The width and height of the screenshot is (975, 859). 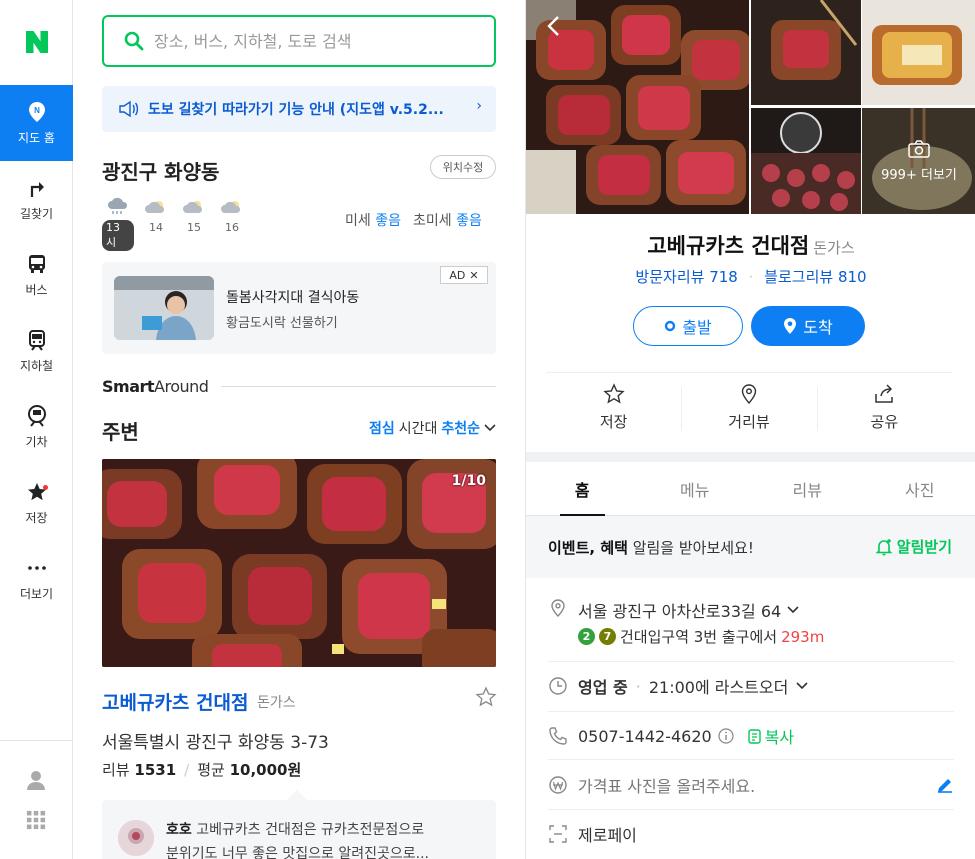 I want to click on street-view-button: 거리뷰, so click(x=748, y=407).